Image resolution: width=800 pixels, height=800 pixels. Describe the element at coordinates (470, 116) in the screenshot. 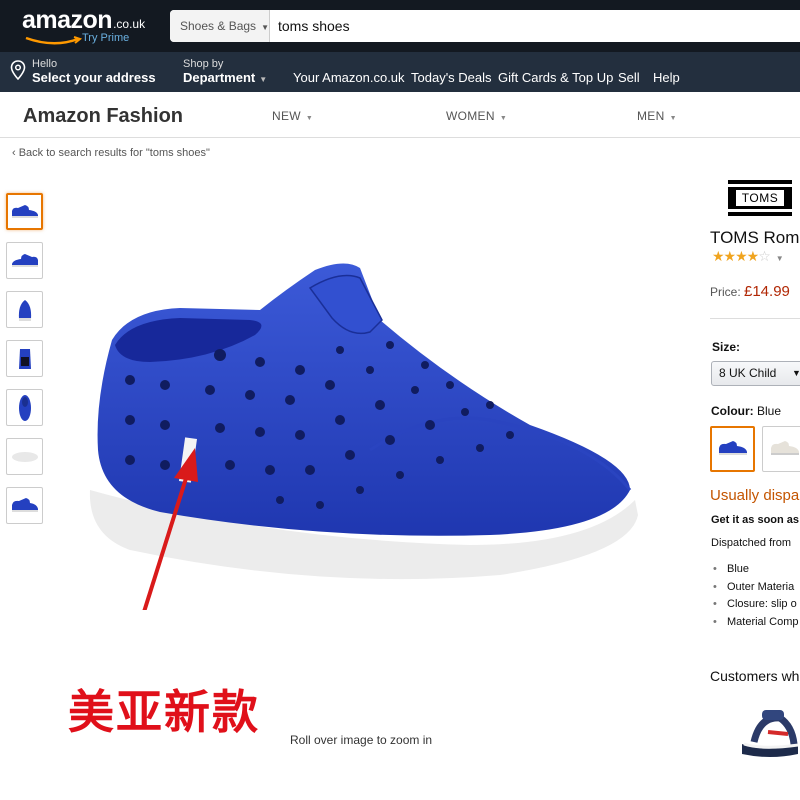

I see `fashion-nav-women-label: WOMEN` at that location.